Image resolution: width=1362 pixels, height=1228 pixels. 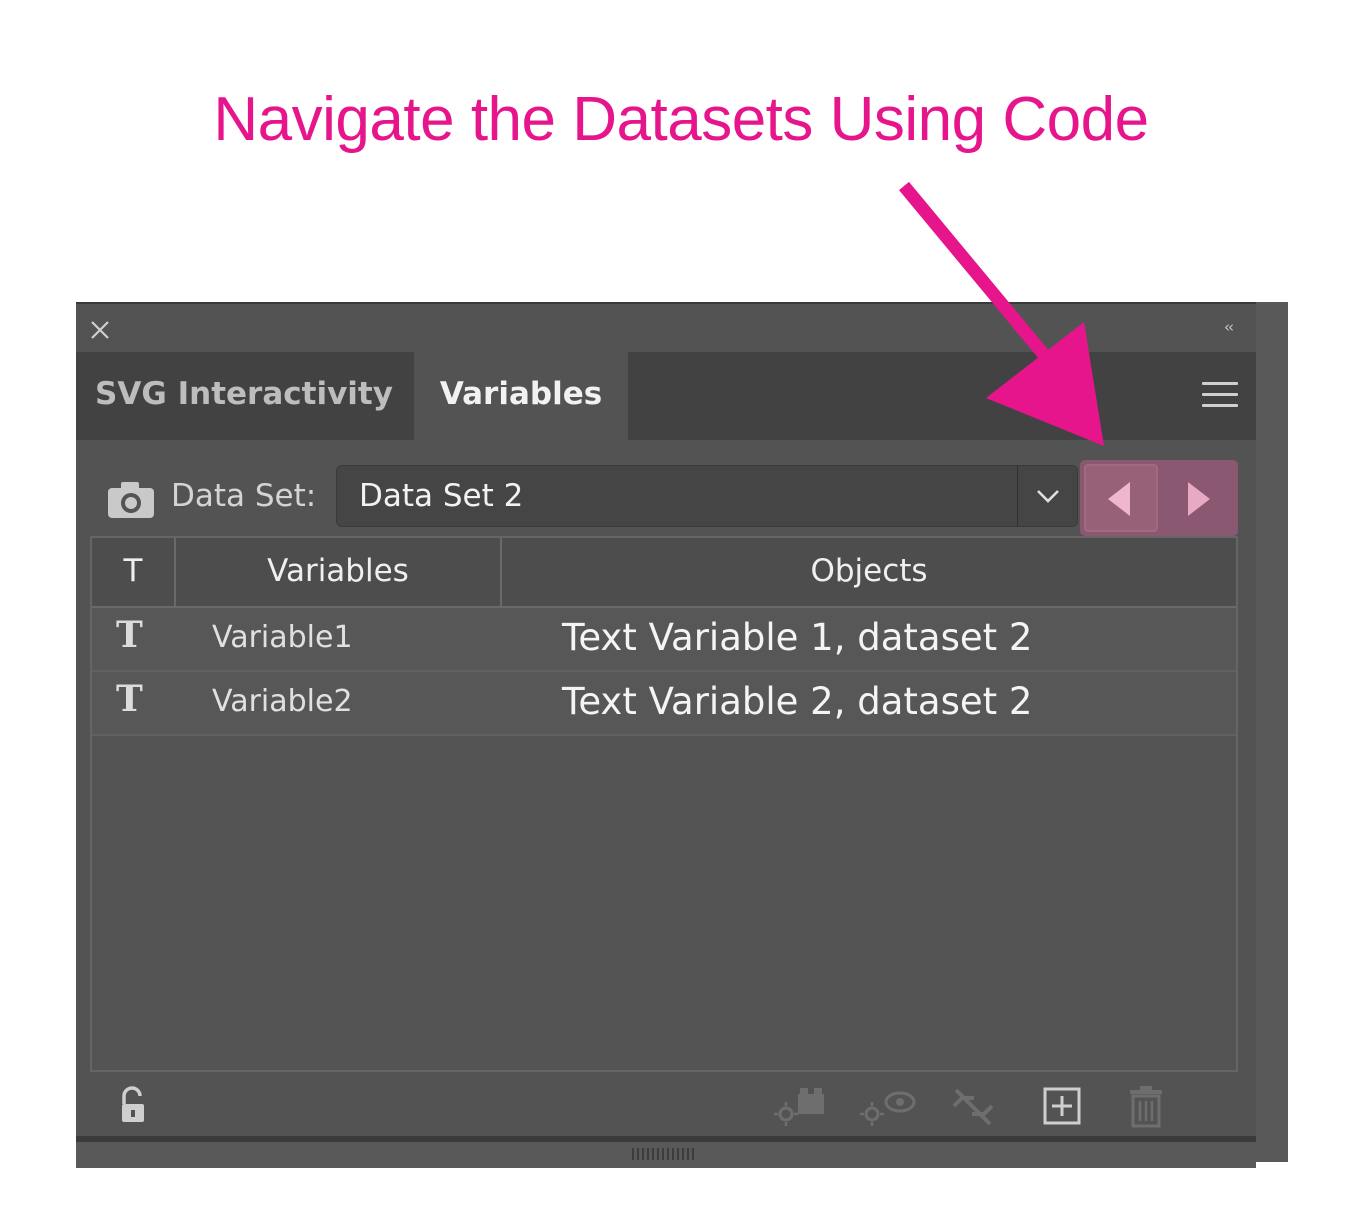 What do you see at coordinates (339, 572) in the screenshot?
I see `column-header-variables: Variables` at bounding box center [339, 572].